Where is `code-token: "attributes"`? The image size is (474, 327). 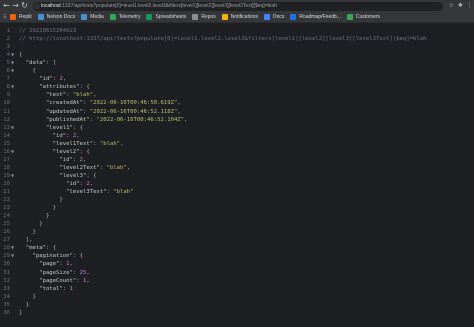 code-token: "attributes" is located at coordinates (49, 87).